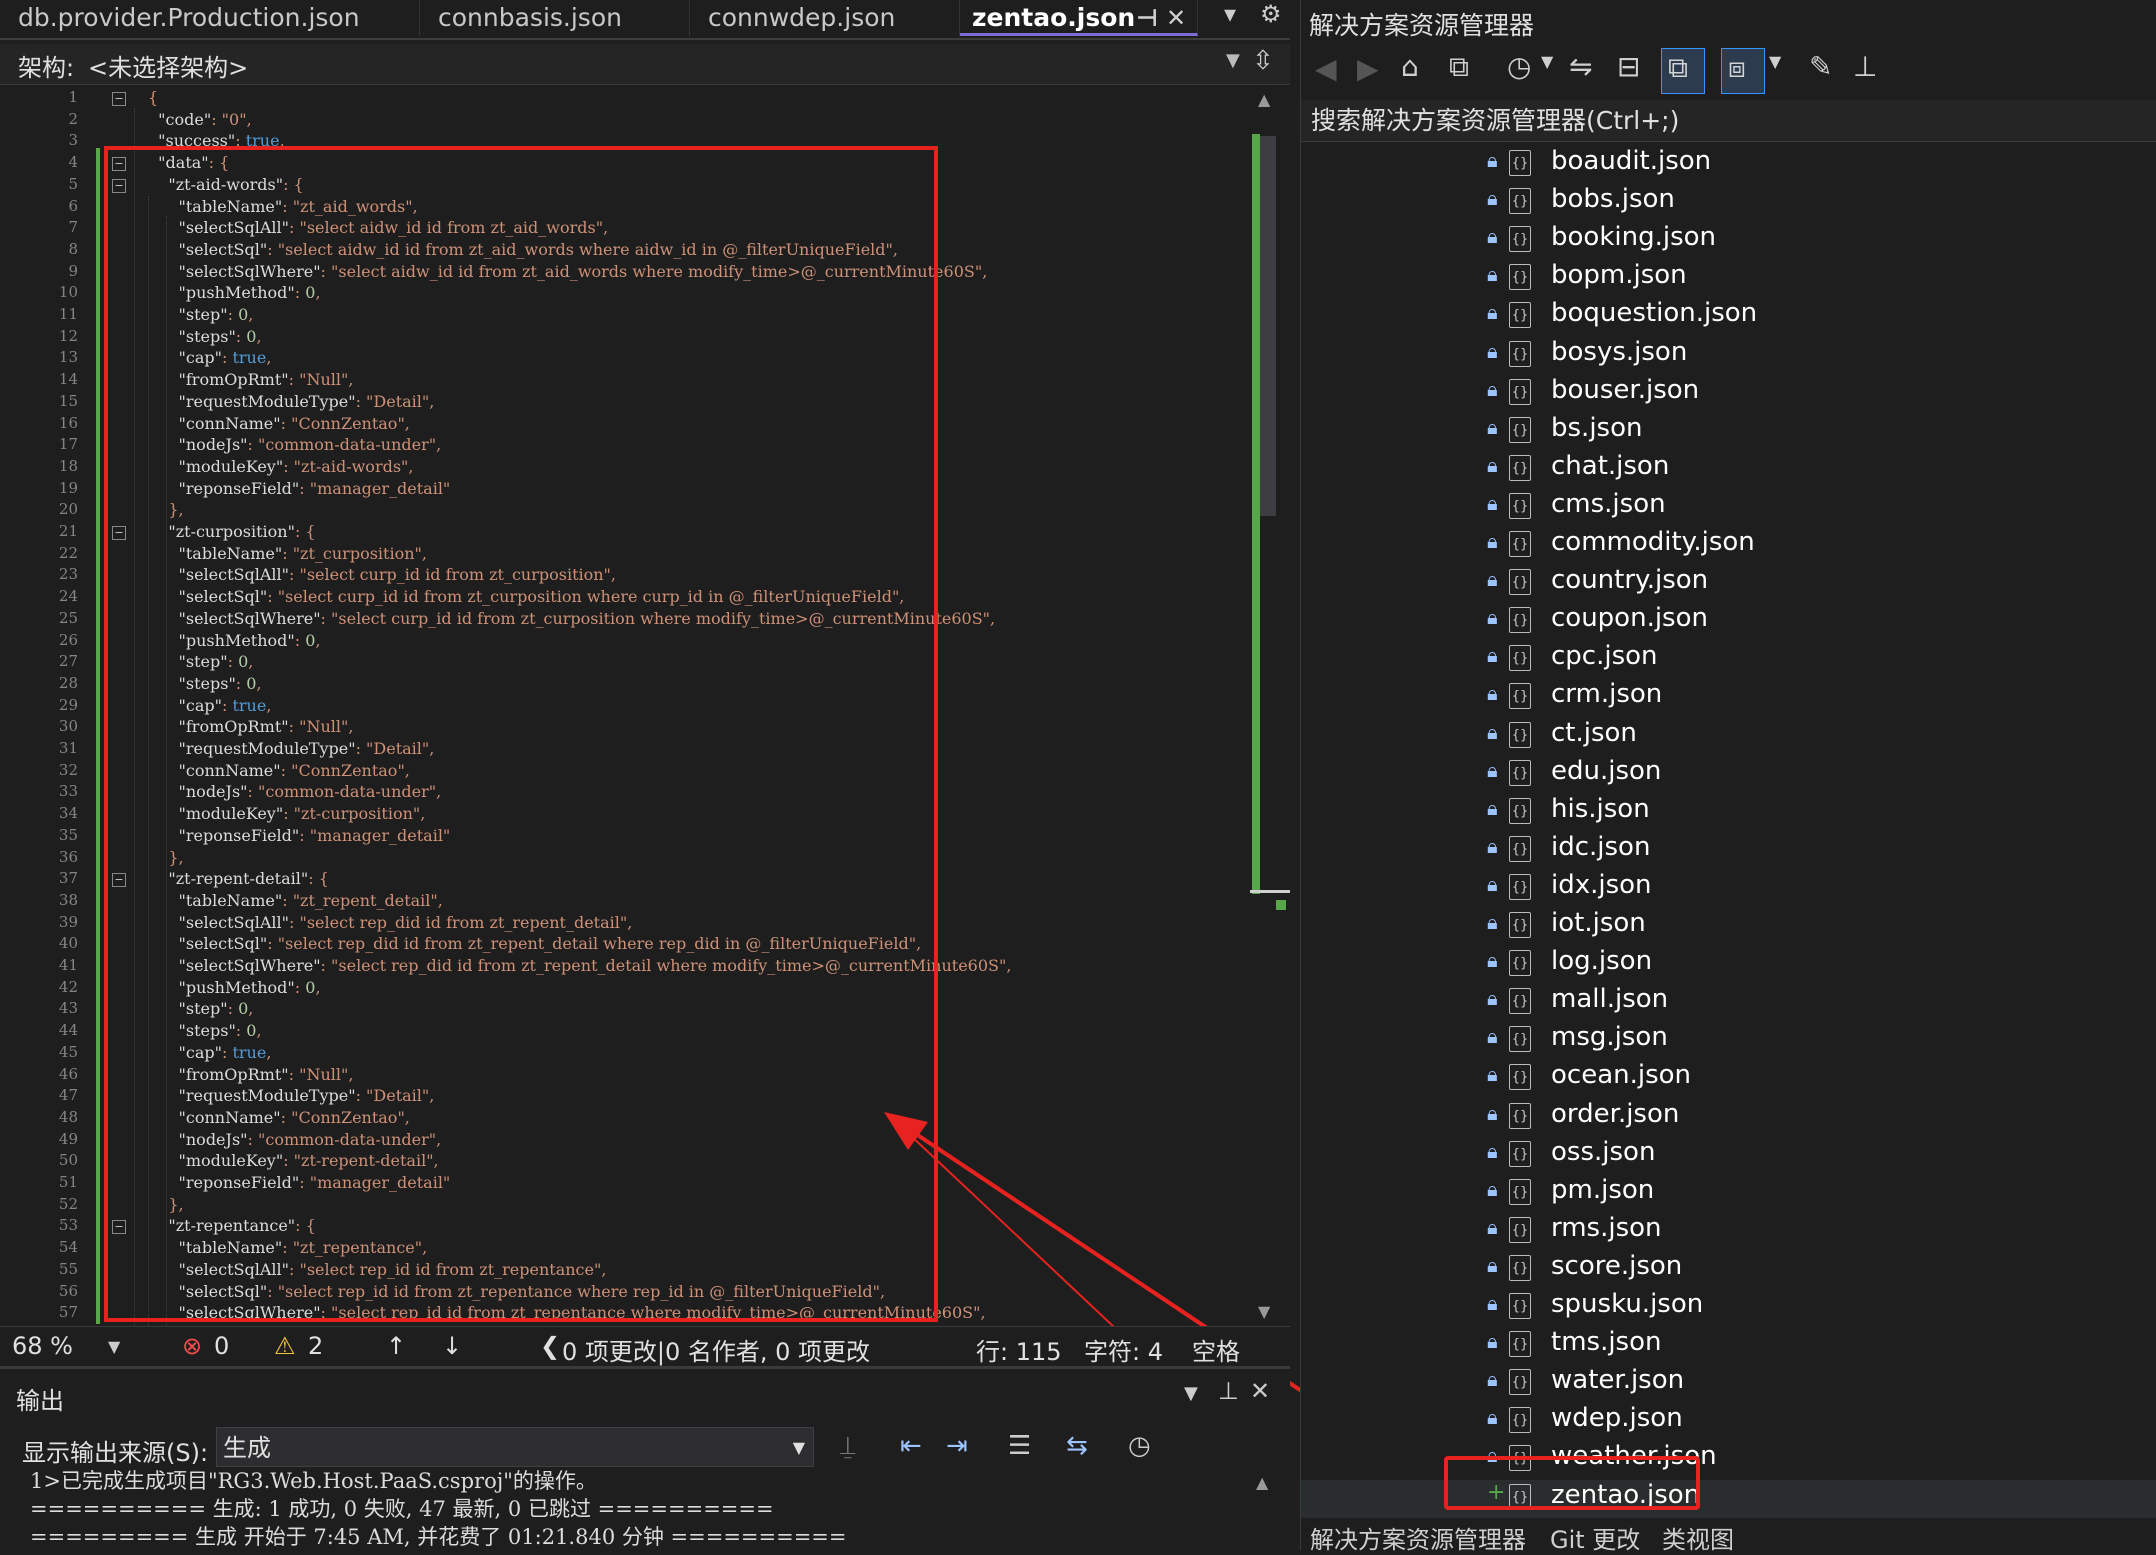 The width and height of the screenshot is (2156, 1555). I want to click on tab-list-dropdown-icon: ▾, so click(1230, 14).